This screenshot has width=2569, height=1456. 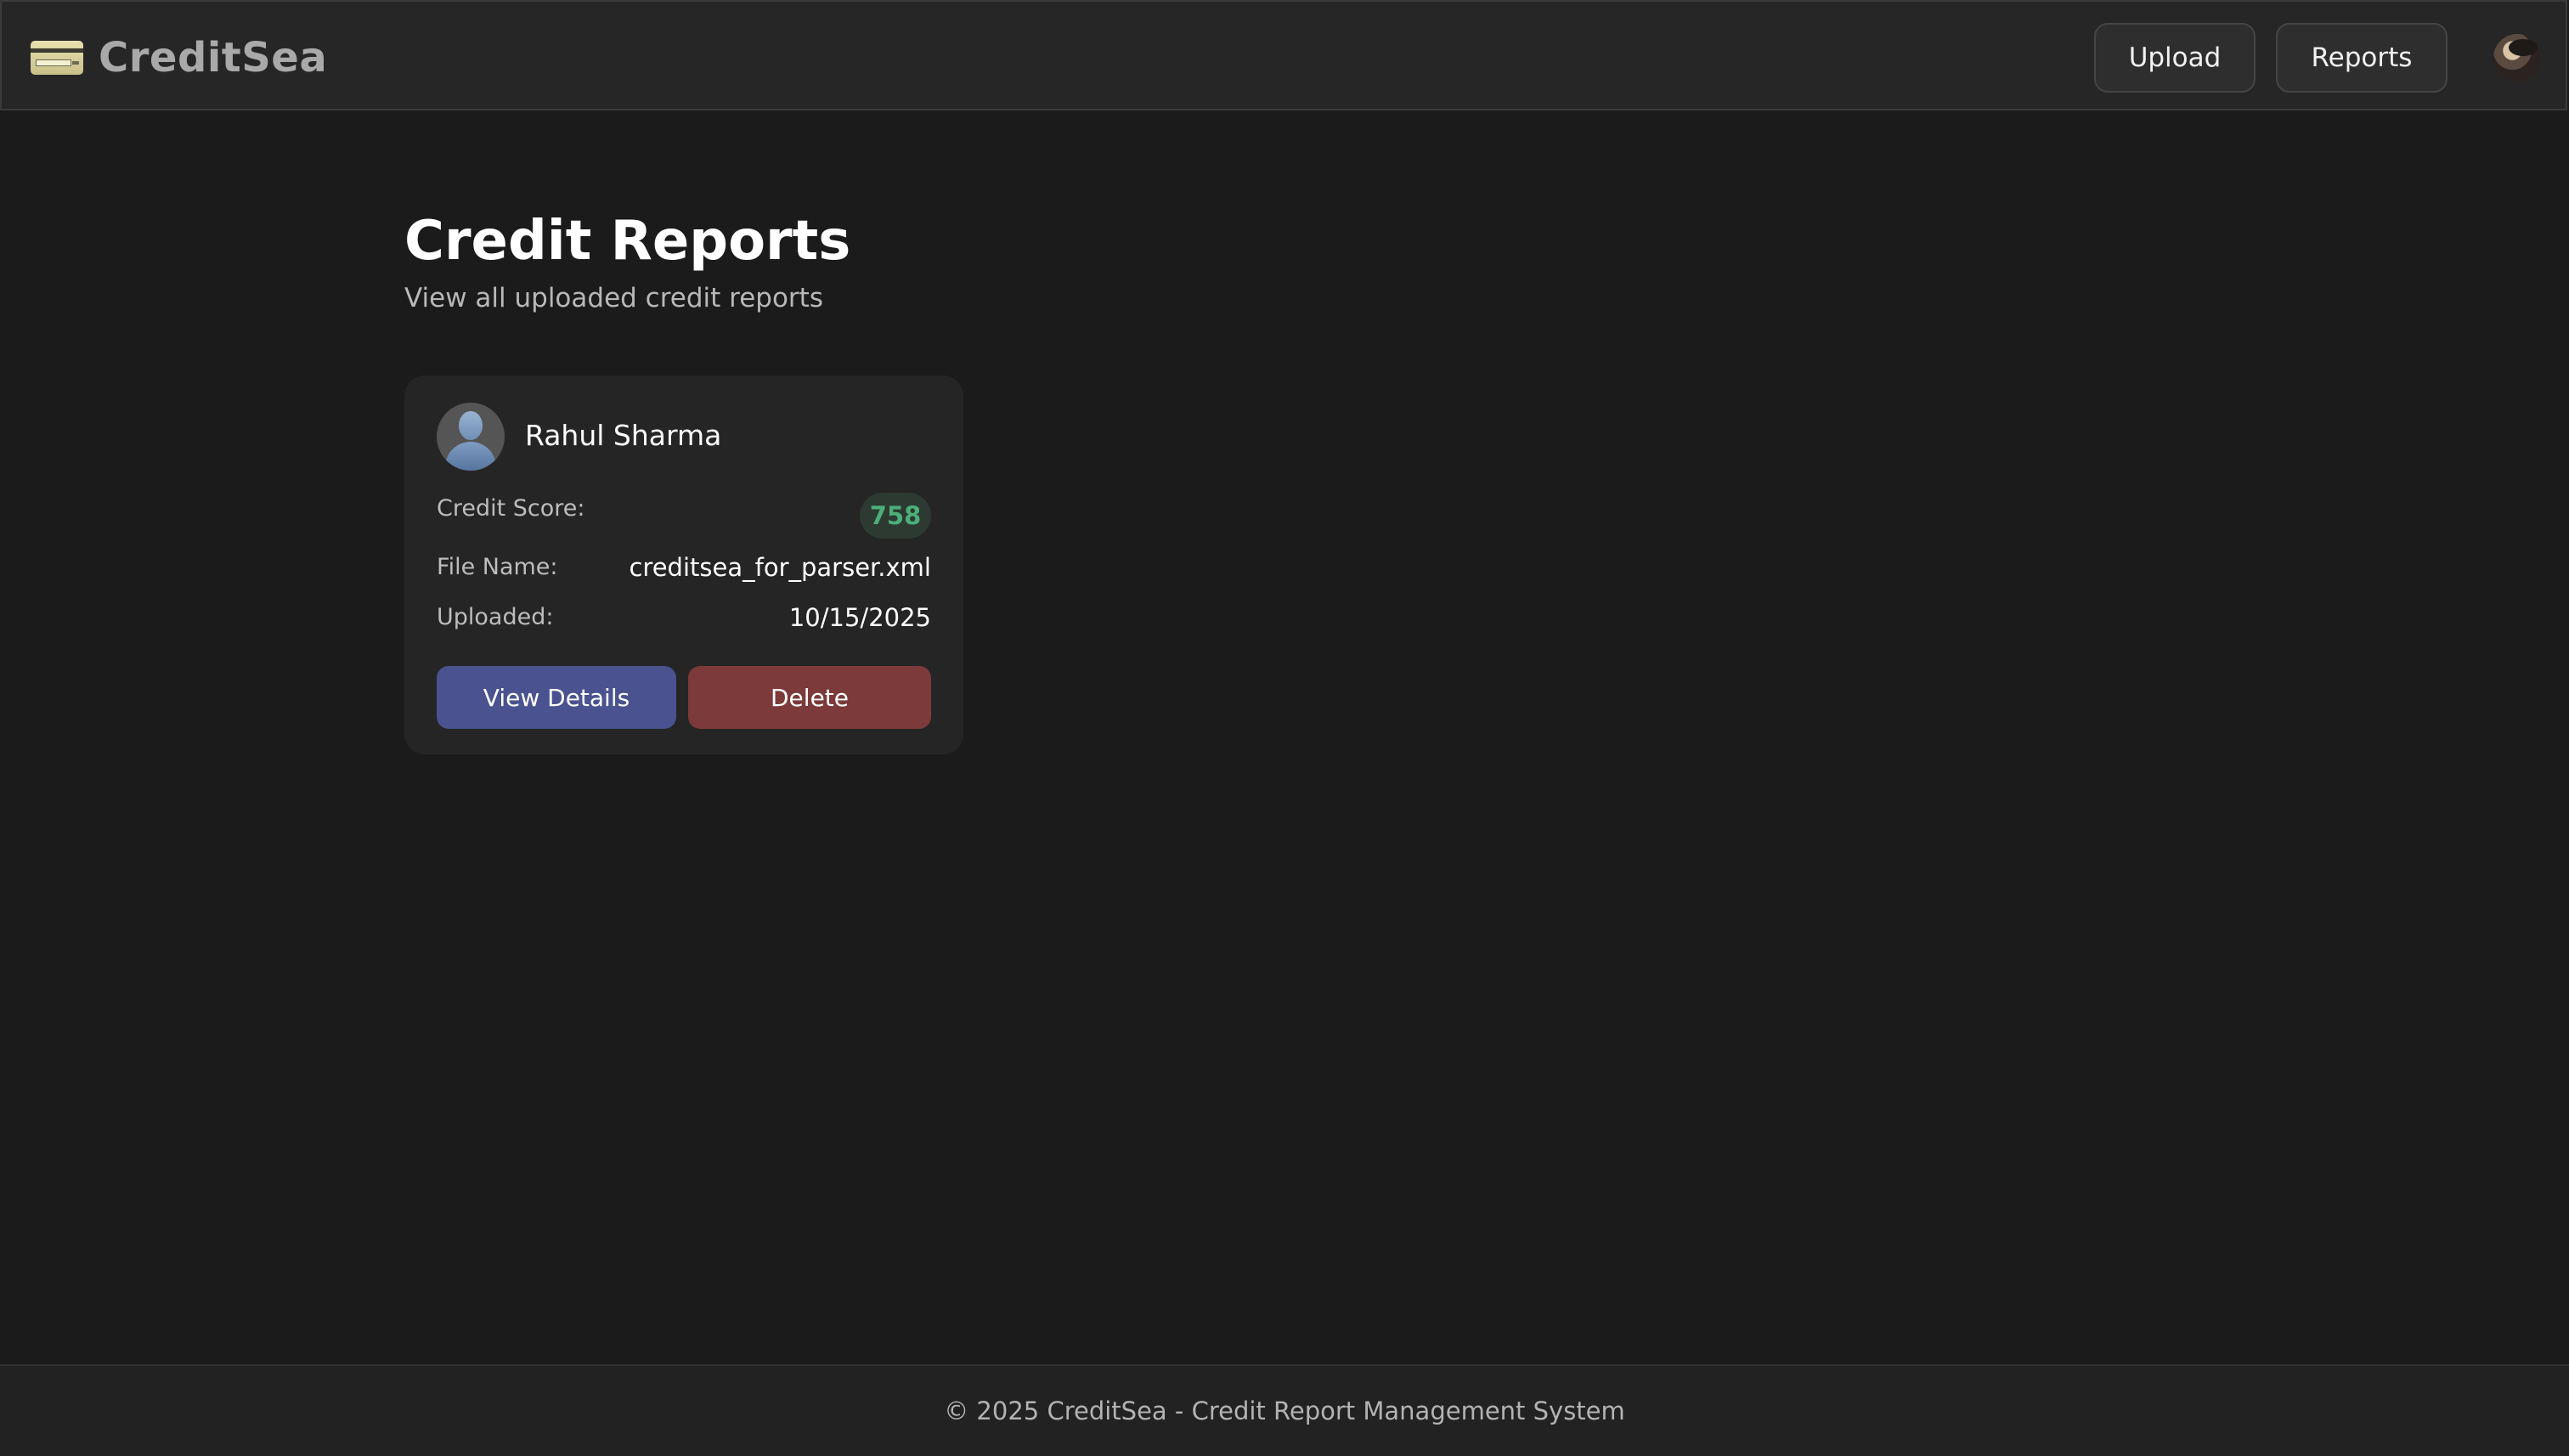 What do you see at coordinates (628, 241) in the screenshot?
I see `page-title: Credit Reports` at bounding box center [628, 241].